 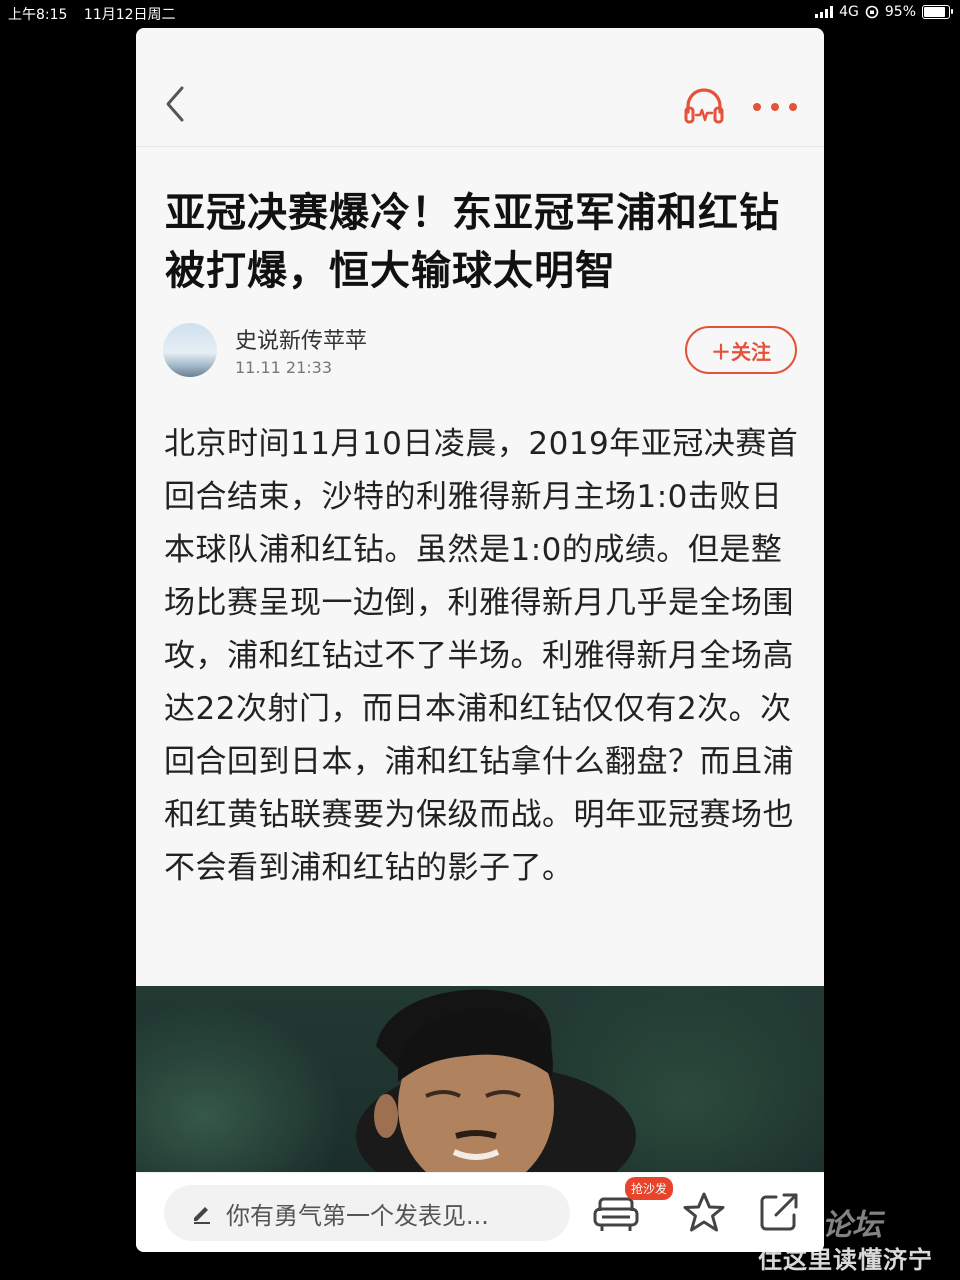 I want to click on more-button, so click(x=775, y=107).